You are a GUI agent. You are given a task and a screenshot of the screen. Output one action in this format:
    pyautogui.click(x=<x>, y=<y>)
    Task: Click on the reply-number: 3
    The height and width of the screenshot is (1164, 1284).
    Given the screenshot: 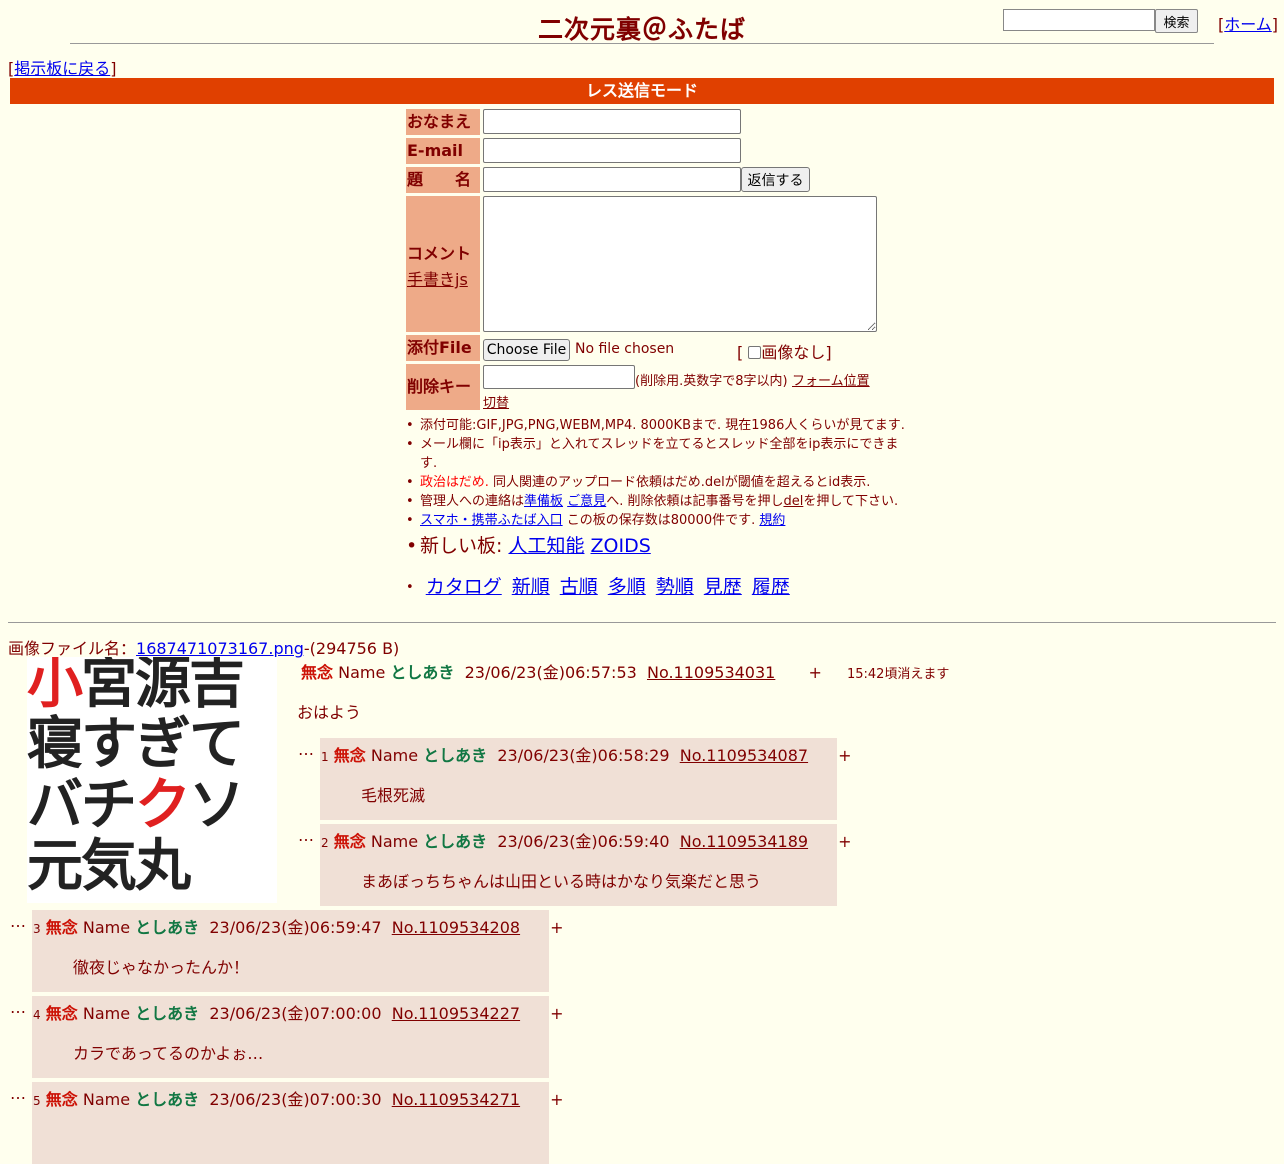 What is the action you would take?
    pyautogui.click(x=37, y=929)
    